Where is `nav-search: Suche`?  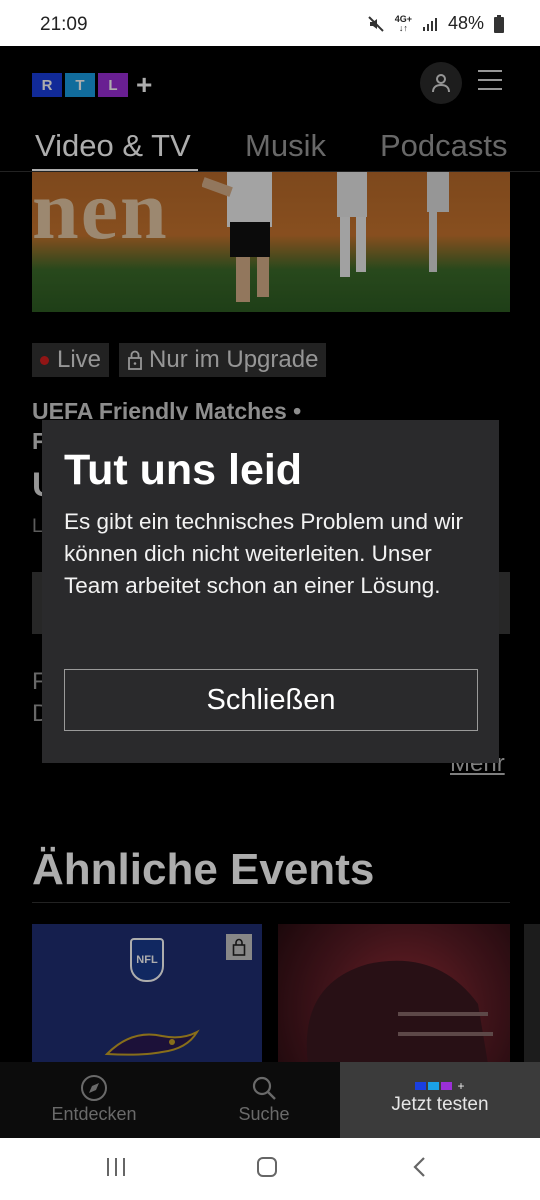
nav-search: Suche is located at coordinates (264, 1100).